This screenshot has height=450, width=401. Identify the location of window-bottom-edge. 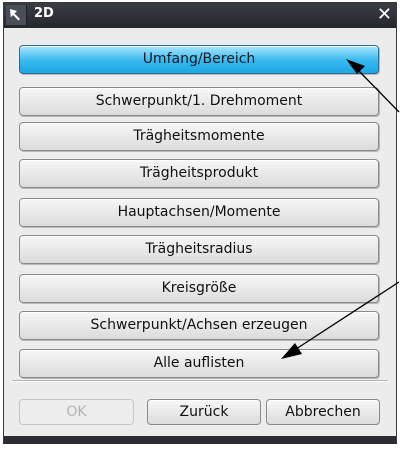
(200, 440).